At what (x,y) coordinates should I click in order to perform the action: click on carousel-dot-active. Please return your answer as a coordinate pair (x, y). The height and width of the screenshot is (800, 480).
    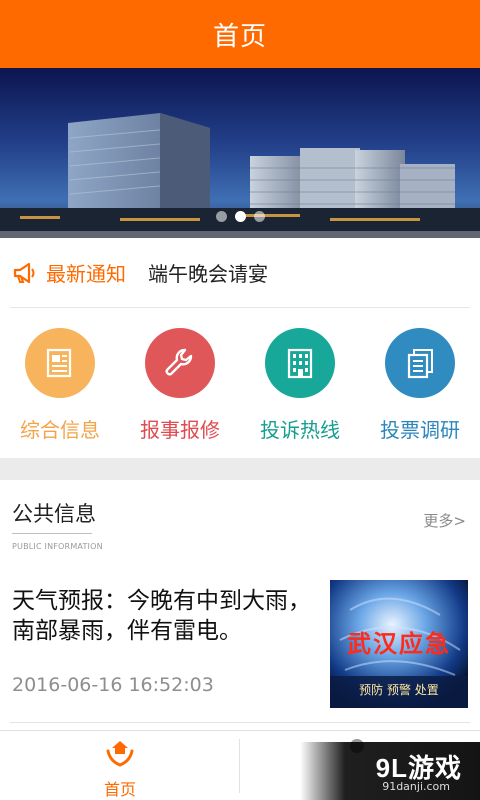
    Looking at the image, I should click on (240, 216).